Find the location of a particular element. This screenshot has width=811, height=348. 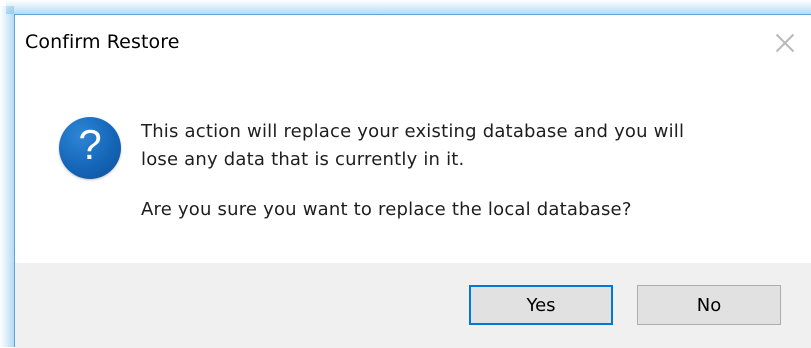

question-mark-glyph: ? is located at coordinates (90, 144).